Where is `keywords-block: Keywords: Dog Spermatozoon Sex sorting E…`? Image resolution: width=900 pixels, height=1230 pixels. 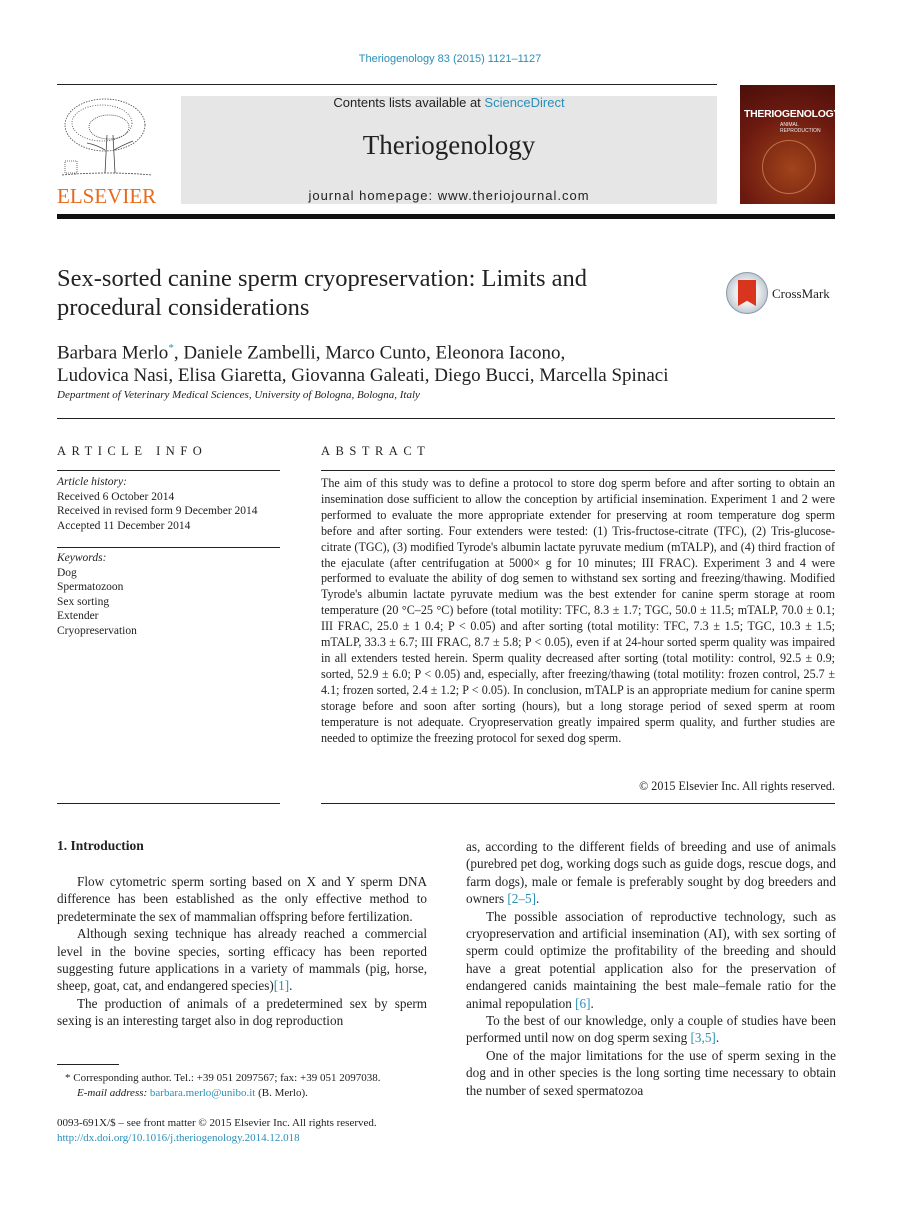 keywords-block: Keywords: Dog Spermatozoon Sex sorting E… is located at coordinates (97, 594).